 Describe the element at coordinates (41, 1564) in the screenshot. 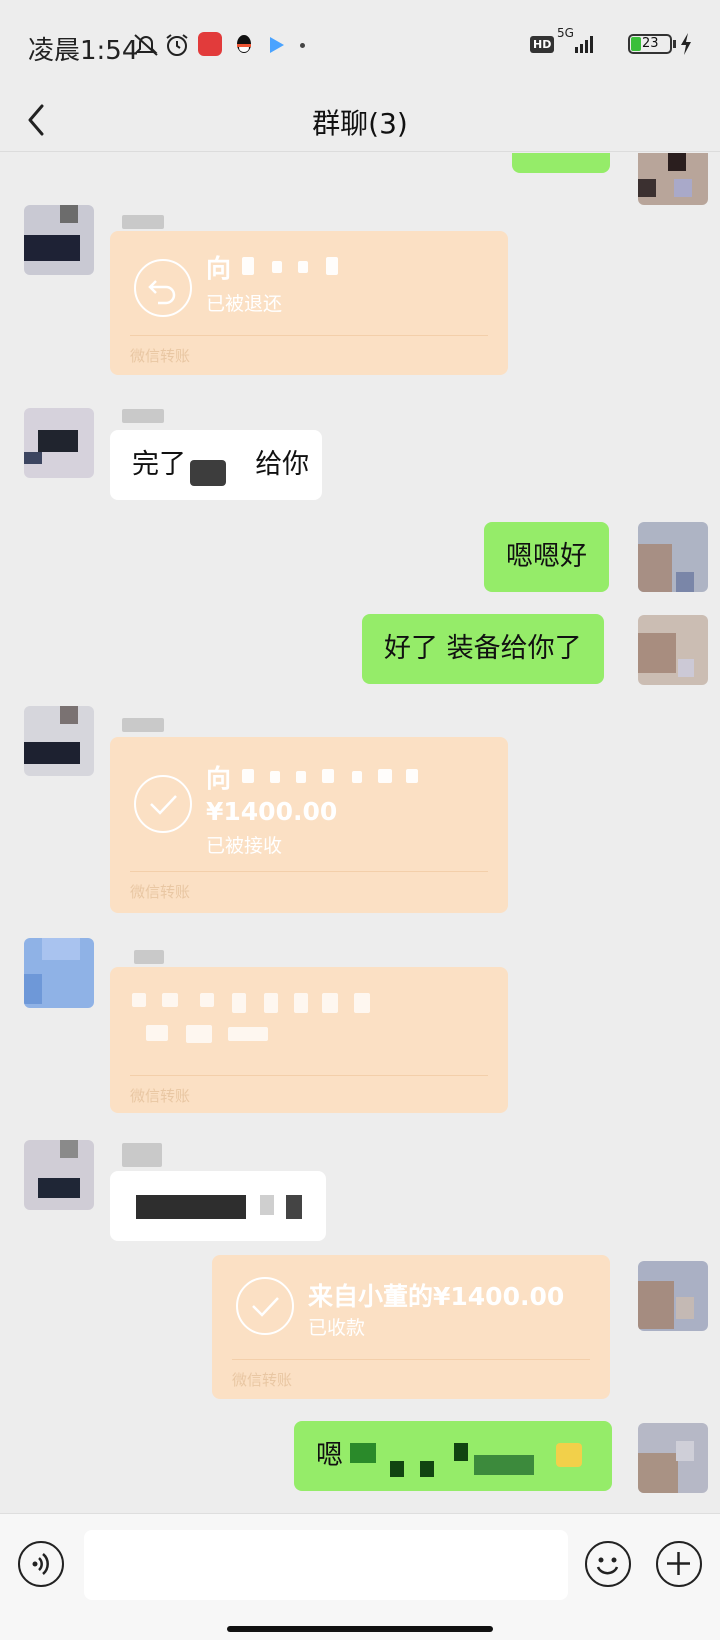

I see `voice-icon` at that location.